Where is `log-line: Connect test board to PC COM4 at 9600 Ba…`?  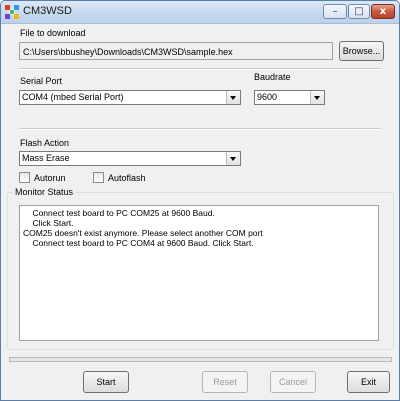
log-line: Connect test board to PC COM4 at 9600 Ba… is located at coordinates (138, 243).